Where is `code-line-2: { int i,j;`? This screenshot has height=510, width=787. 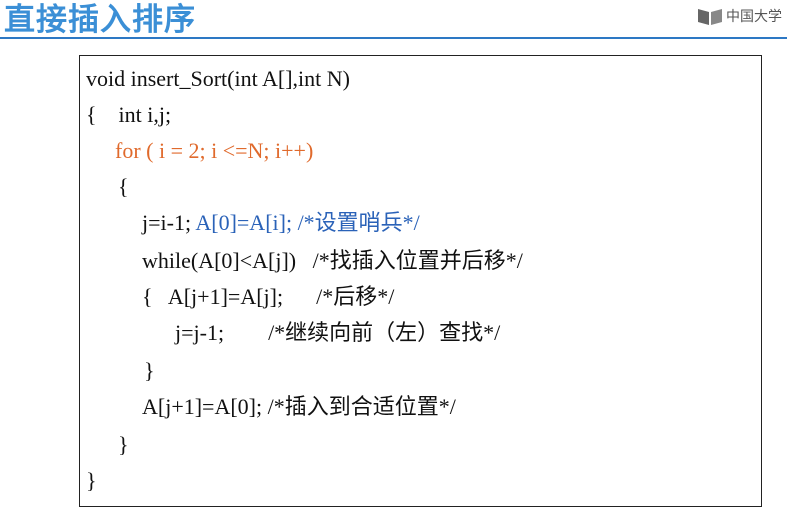 code-line-2: { int i,j; is located at coordinates (129, 114).